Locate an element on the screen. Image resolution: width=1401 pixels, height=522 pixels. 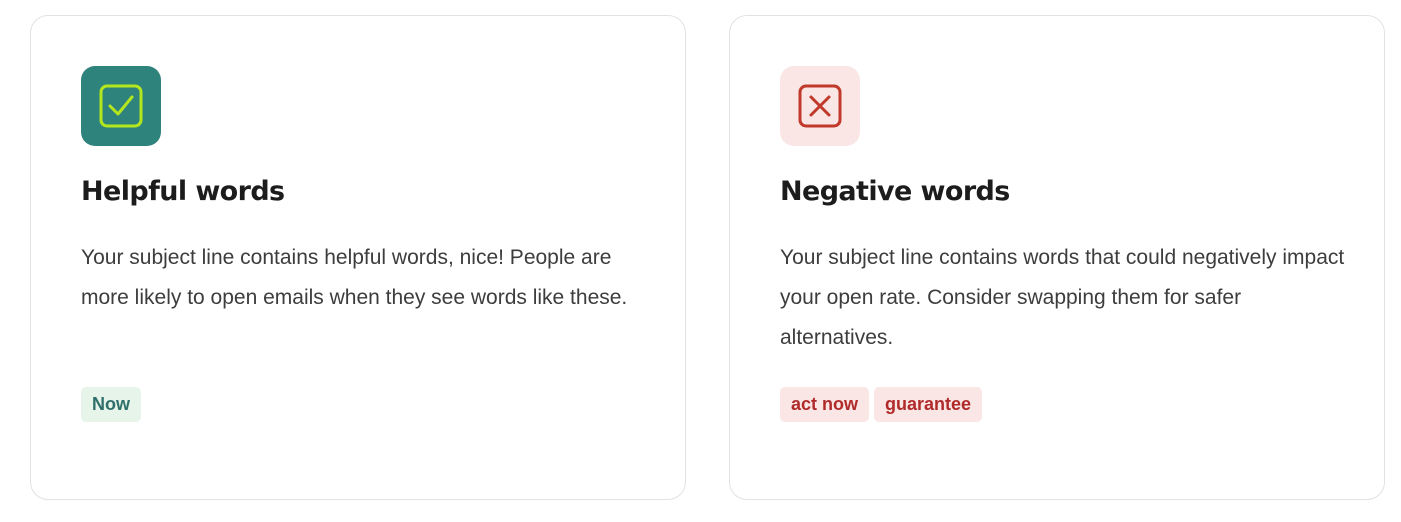
card-title: Helpful words is located at coordinates (183, 191).